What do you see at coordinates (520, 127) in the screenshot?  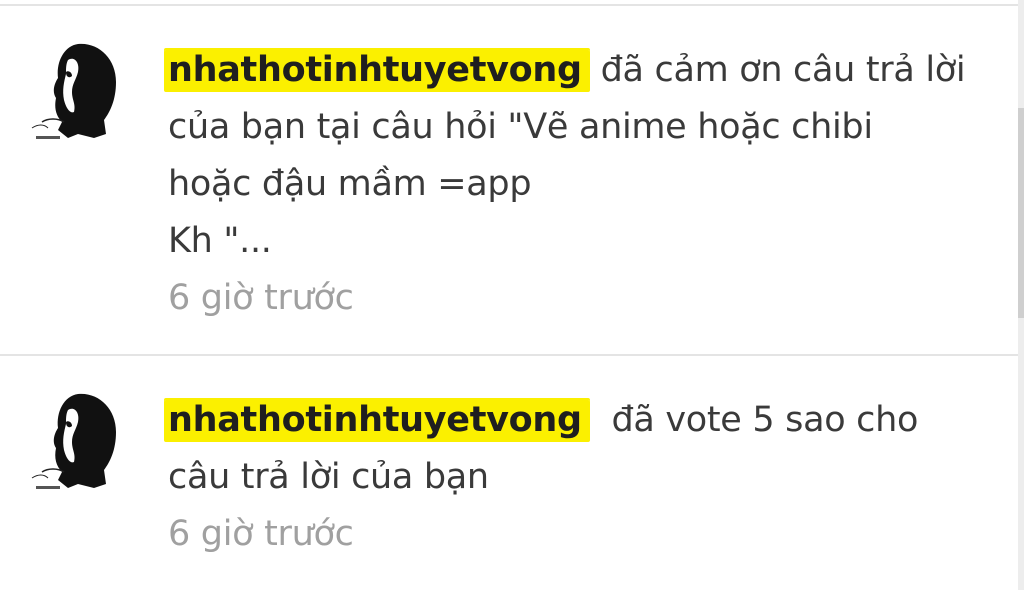 I see `message-text: của bạn tại câu hỏi "Vẽ anime hoặc chibi` at bounding box center [520, 127].